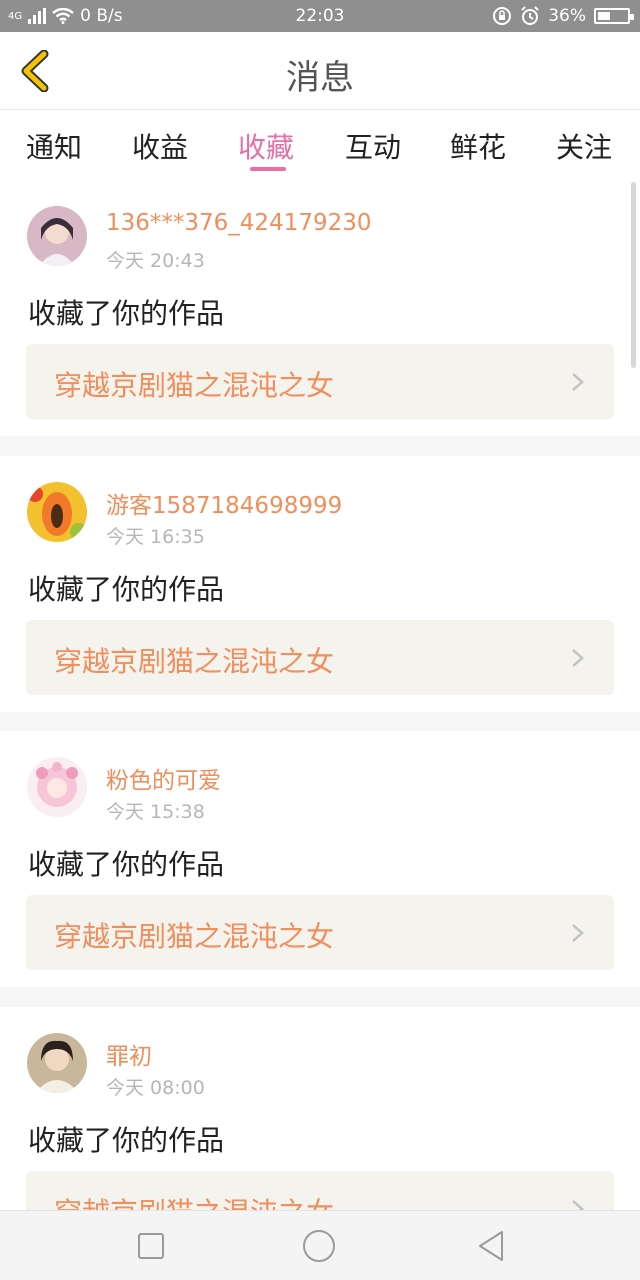 This screenshot has width=640, height=1280. Describe the element at coordinates (614, 16) in the screenshot. I see `battery-icon` at that location.